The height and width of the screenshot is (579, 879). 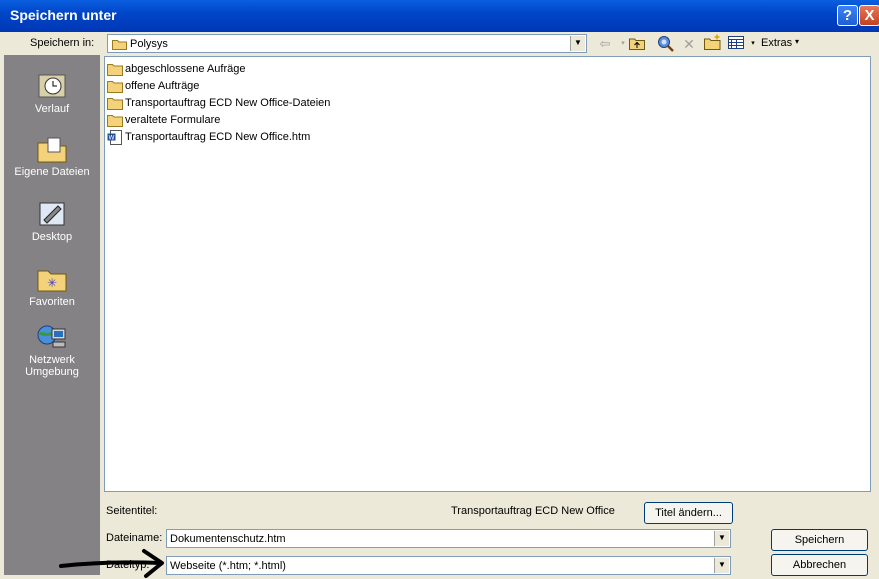 What do you see at coordinates (819, 565) in the screenshot?
I see `cancel-button: Abbrechen` at bounding box center [819, 565].